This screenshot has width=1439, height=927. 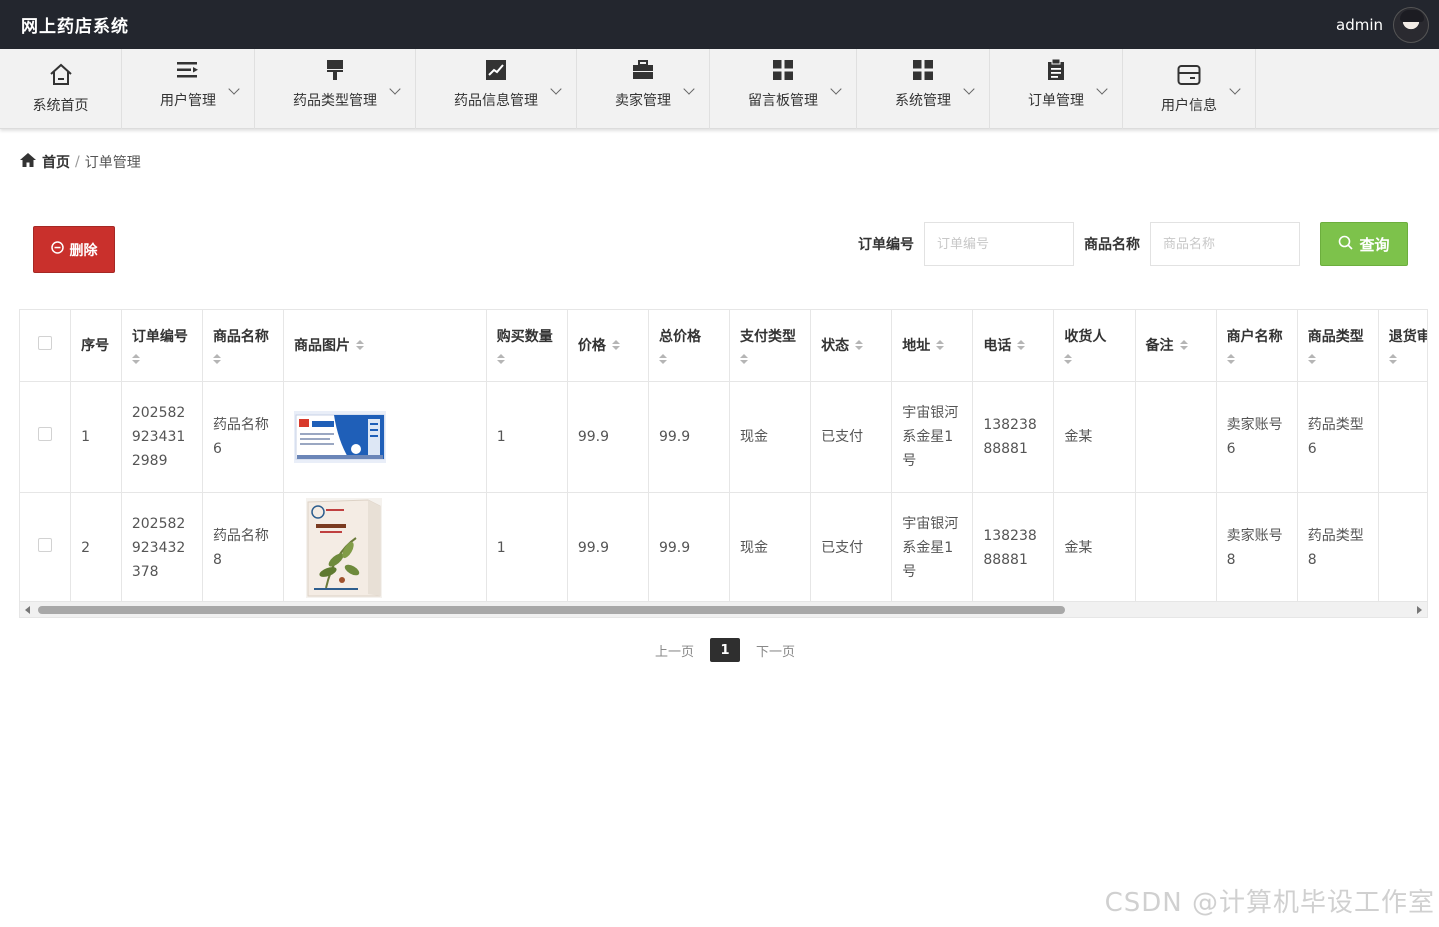 I want to click on nav-item-system: 系统管理, so click(x=923, y=89).